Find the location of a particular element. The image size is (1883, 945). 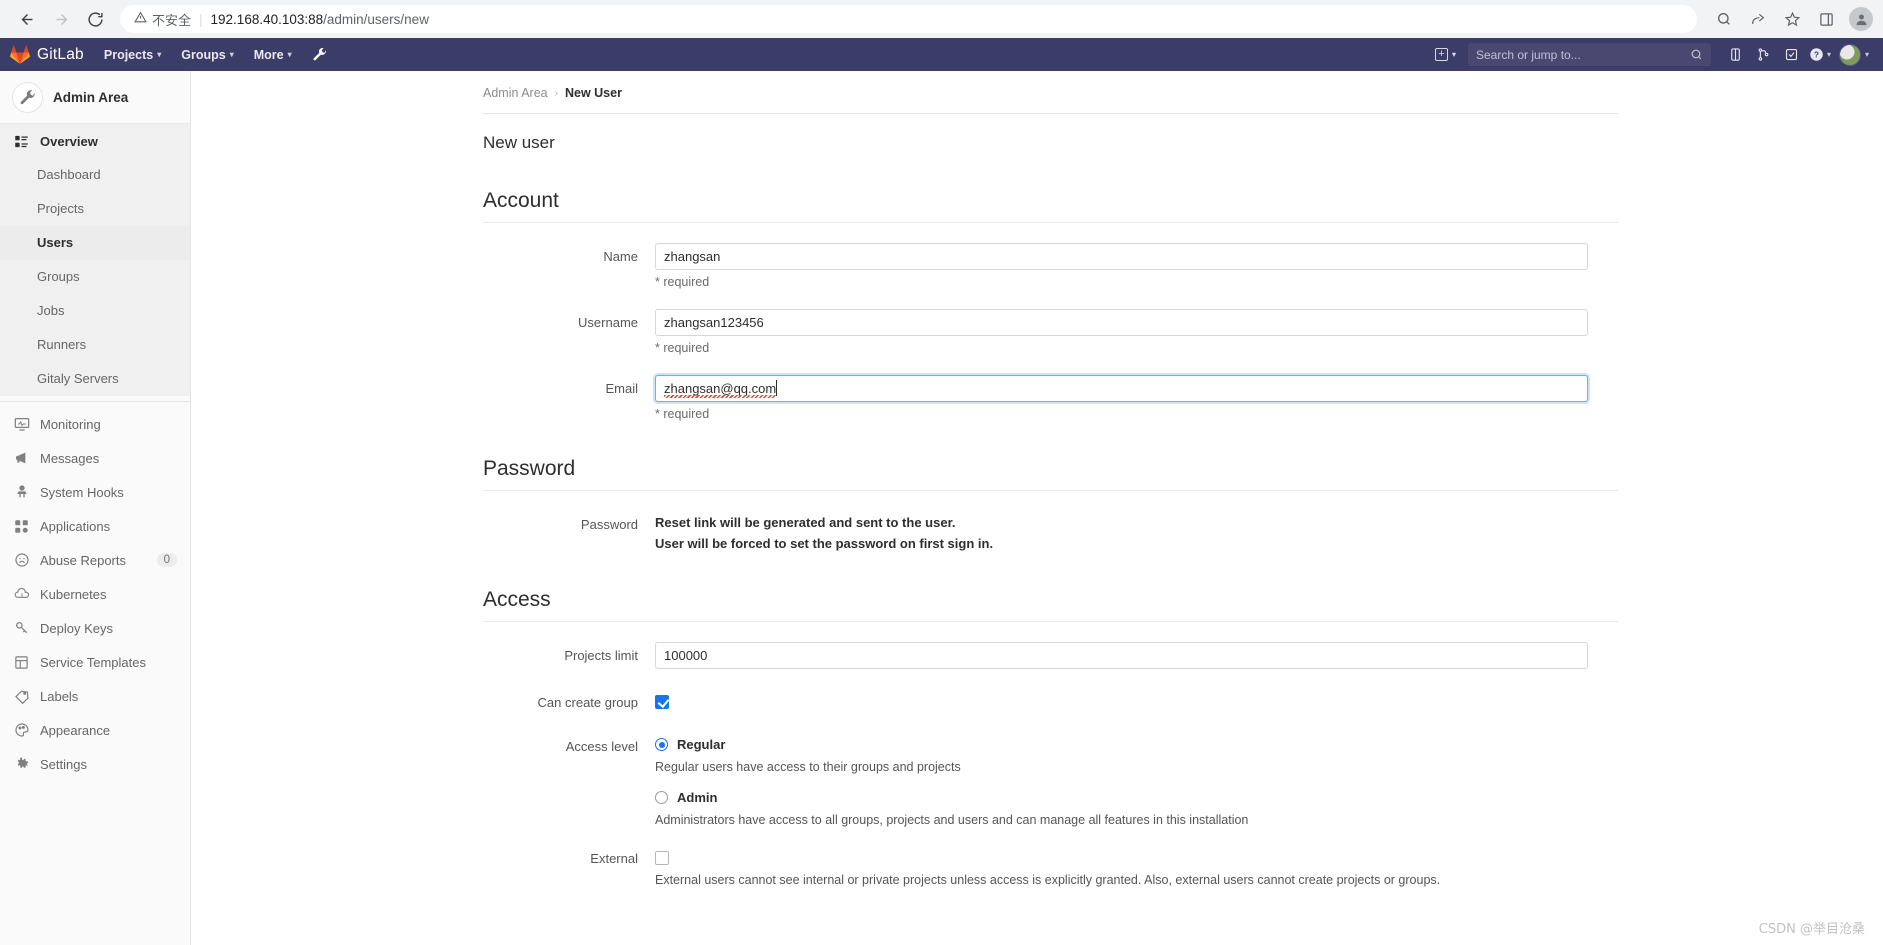

name-required-hint: * required is located at coordinates (682, 282).